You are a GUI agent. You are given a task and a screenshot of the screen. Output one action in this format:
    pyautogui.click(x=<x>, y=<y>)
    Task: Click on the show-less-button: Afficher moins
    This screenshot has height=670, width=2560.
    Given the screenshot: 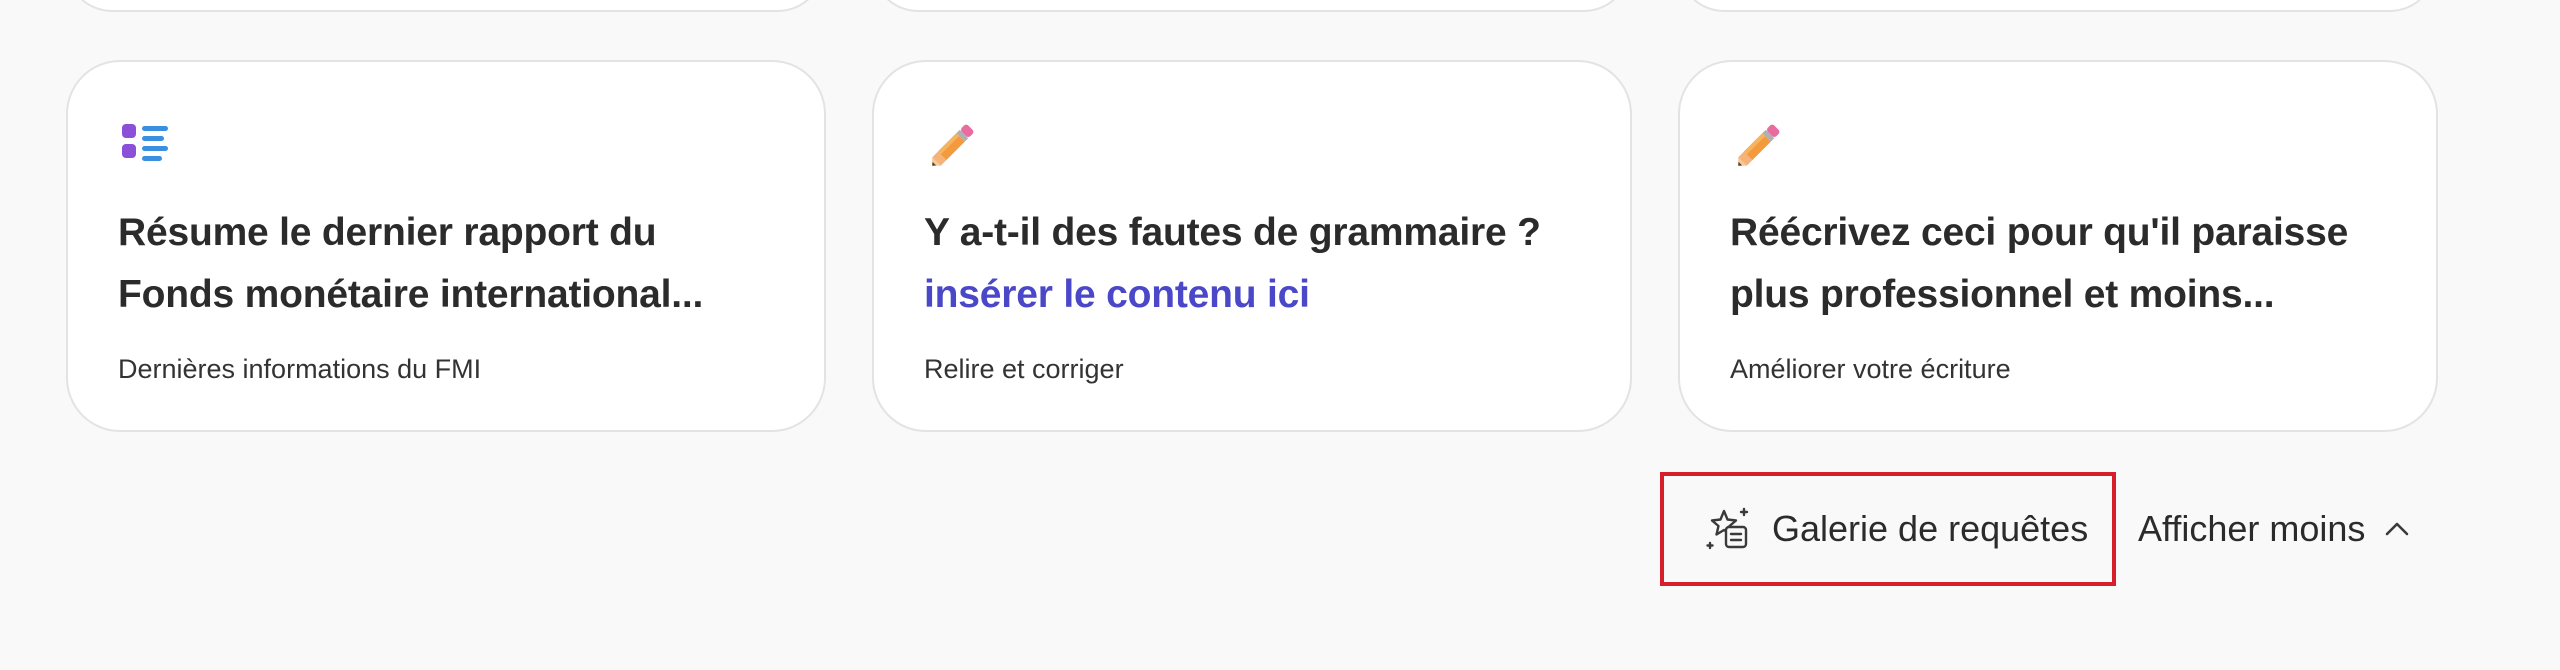 What is the action you would take?
    pyautogui.click(x=2275, y=529)
    